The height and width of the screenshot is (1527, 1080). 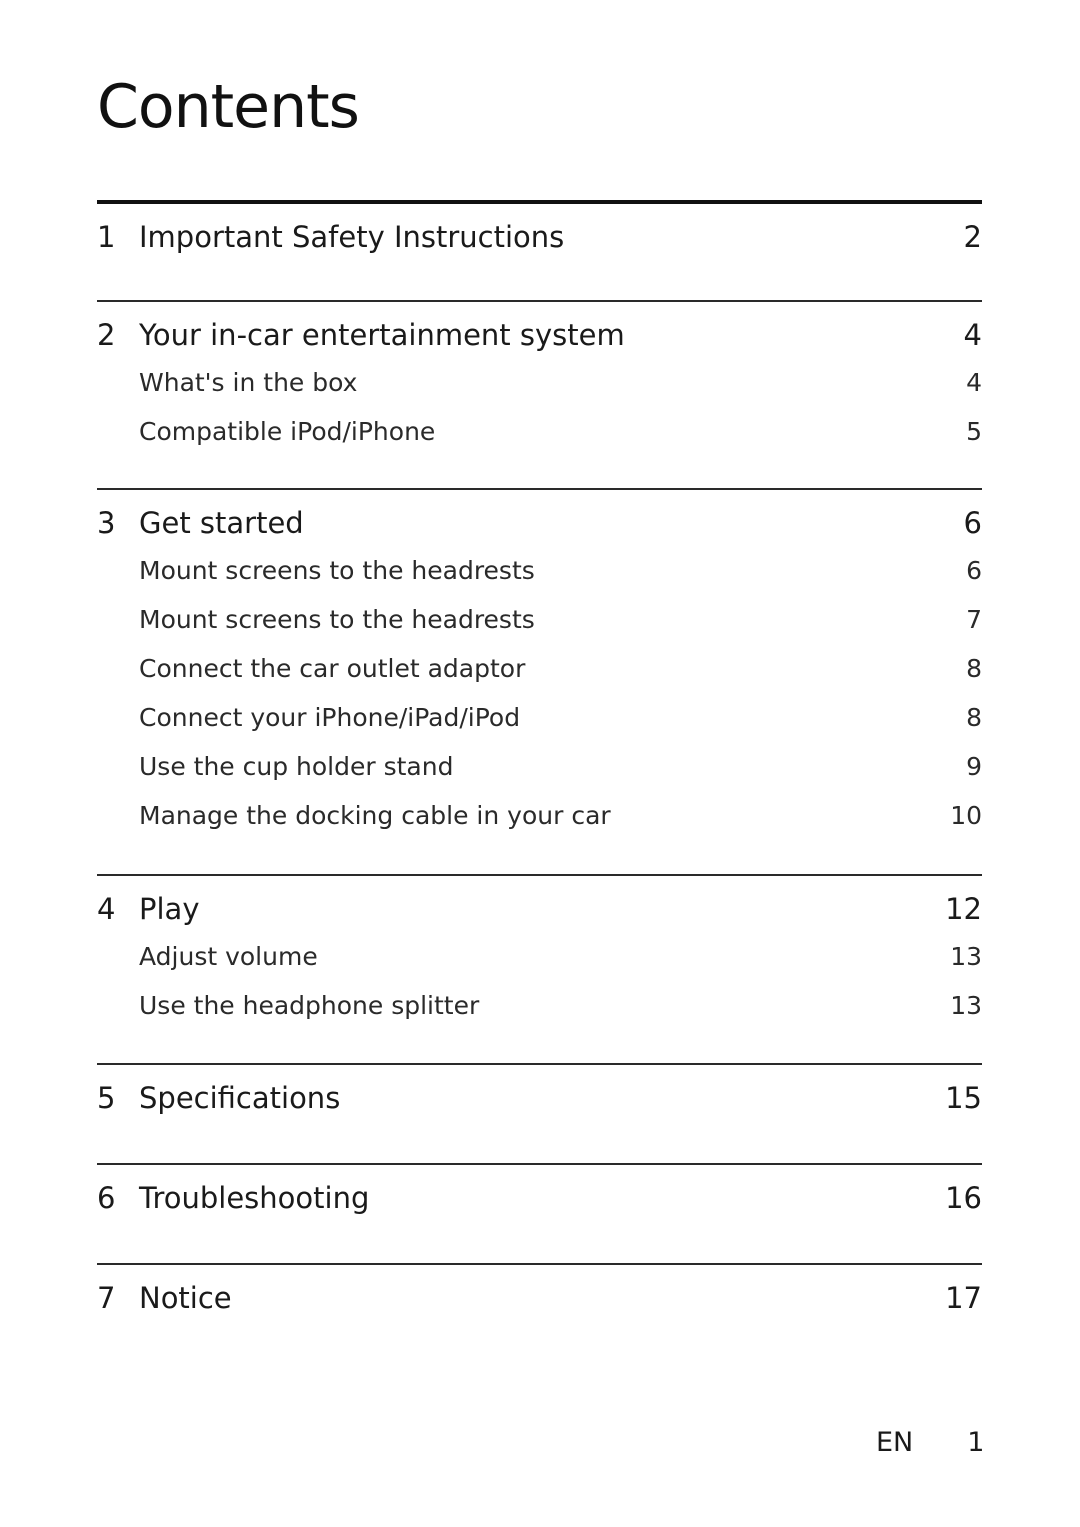 I want to click on toc-subsection-entry: Connect your iPhone/iPad/iPod 8, so click(x=539, y=727).